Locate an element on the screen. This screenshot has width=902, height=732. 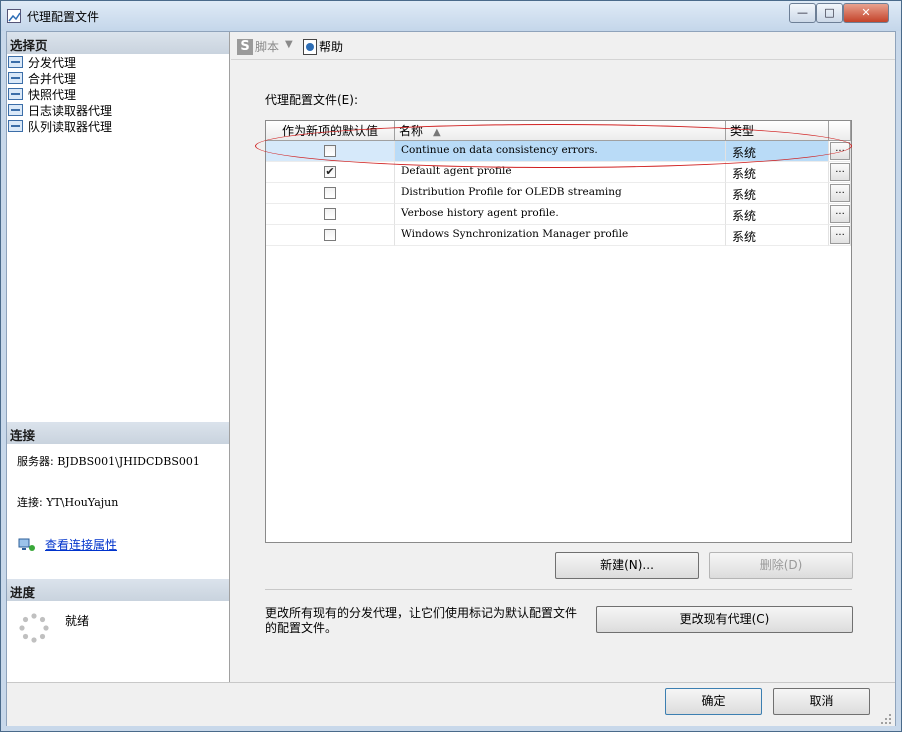
connection-value: YT\HouYajun is located at coordinates (82, 502).